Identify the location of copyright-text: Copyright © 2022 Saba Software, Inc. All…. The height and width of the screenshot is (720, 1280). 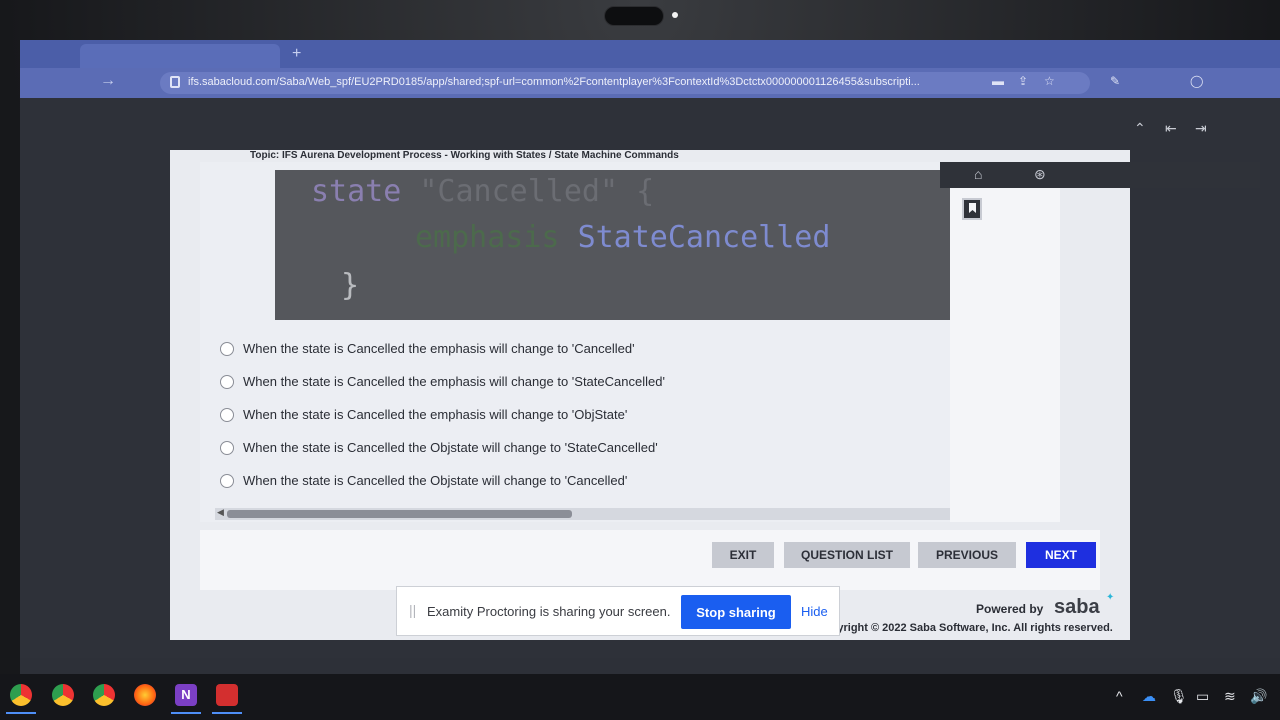
(964, 628).